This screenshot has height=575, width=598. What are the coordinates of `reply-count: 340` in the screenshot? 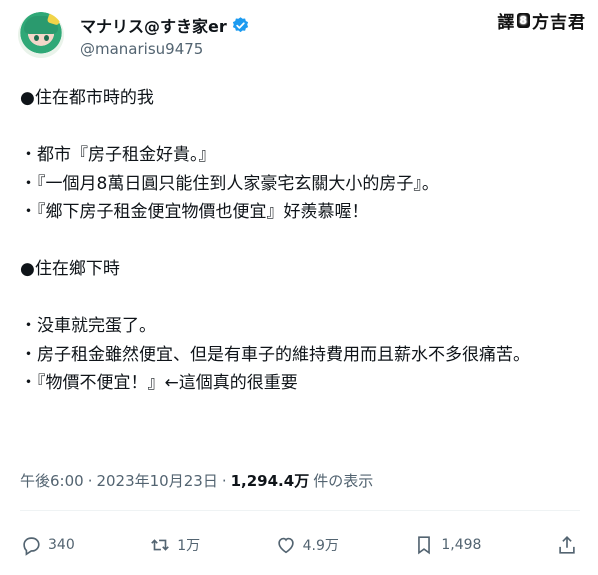 It's located at (61, 545).